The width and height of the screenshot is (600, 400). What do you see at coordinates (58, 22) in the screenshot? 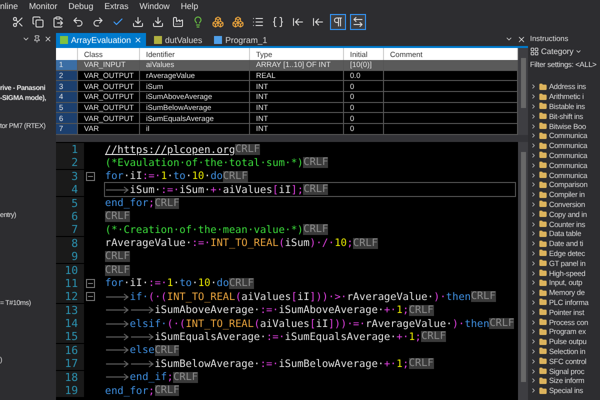
I see `paste-icon` at bounding box center [58, 22].